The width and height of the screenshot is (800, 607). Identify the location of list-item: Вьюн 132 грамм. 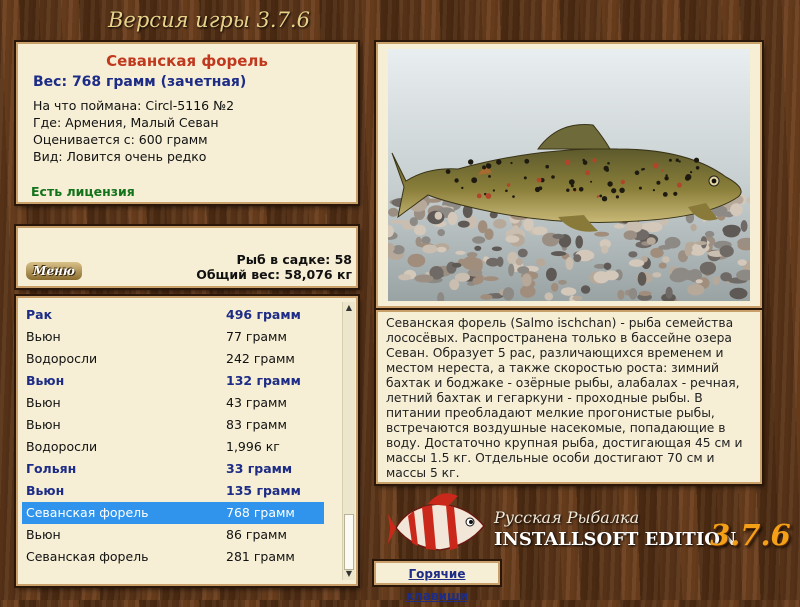
(173, 381).